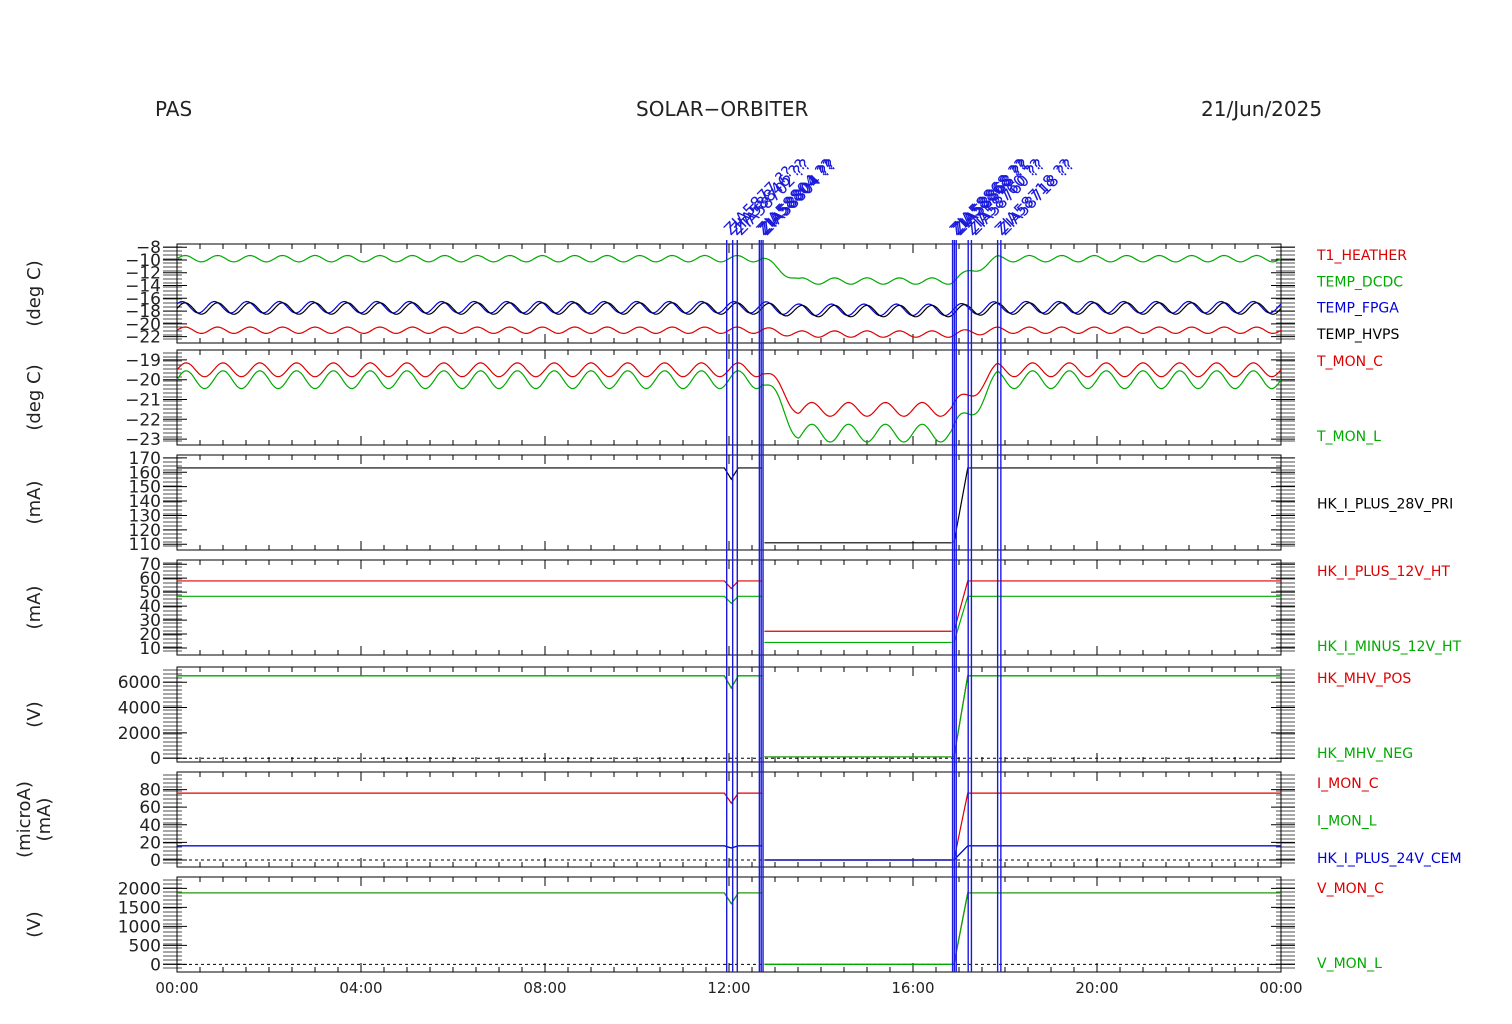 This screenshot has width=1512, height=1024. Describe the element at coordinates (1348, 784) in the screenshot. I see `legend-i-mon-c: I_MON_C` at that location.